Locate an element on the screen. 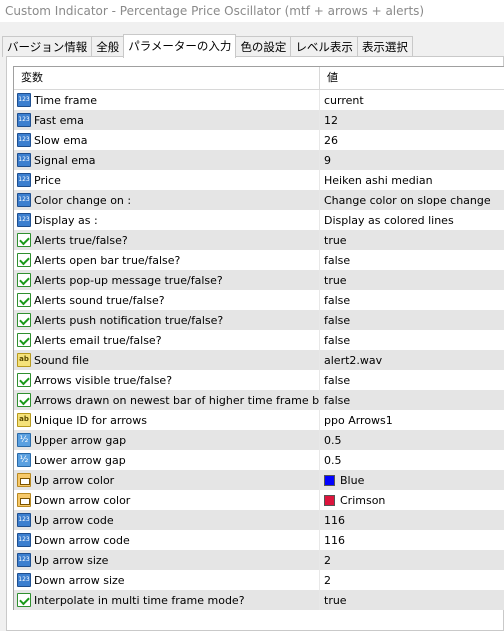 The width and height of the screenshot is (504, 631). parameter-name-cell: Alerts sound true/false? is located at coordinates (167, 300).